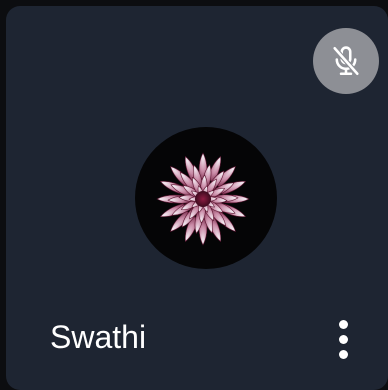  I want to click on avatar, so click(206, 198).